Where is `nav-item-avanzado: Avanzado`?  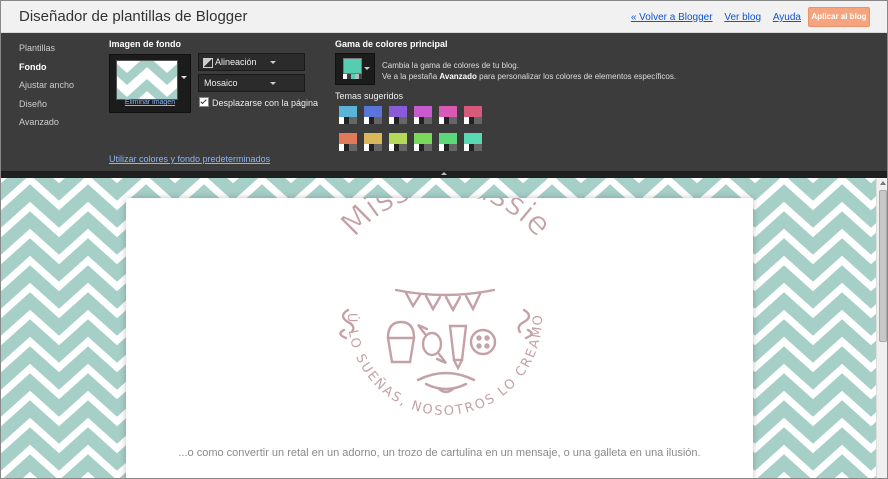 nav-item-avanzado: Avanzado is located at coordinates (46, 126).